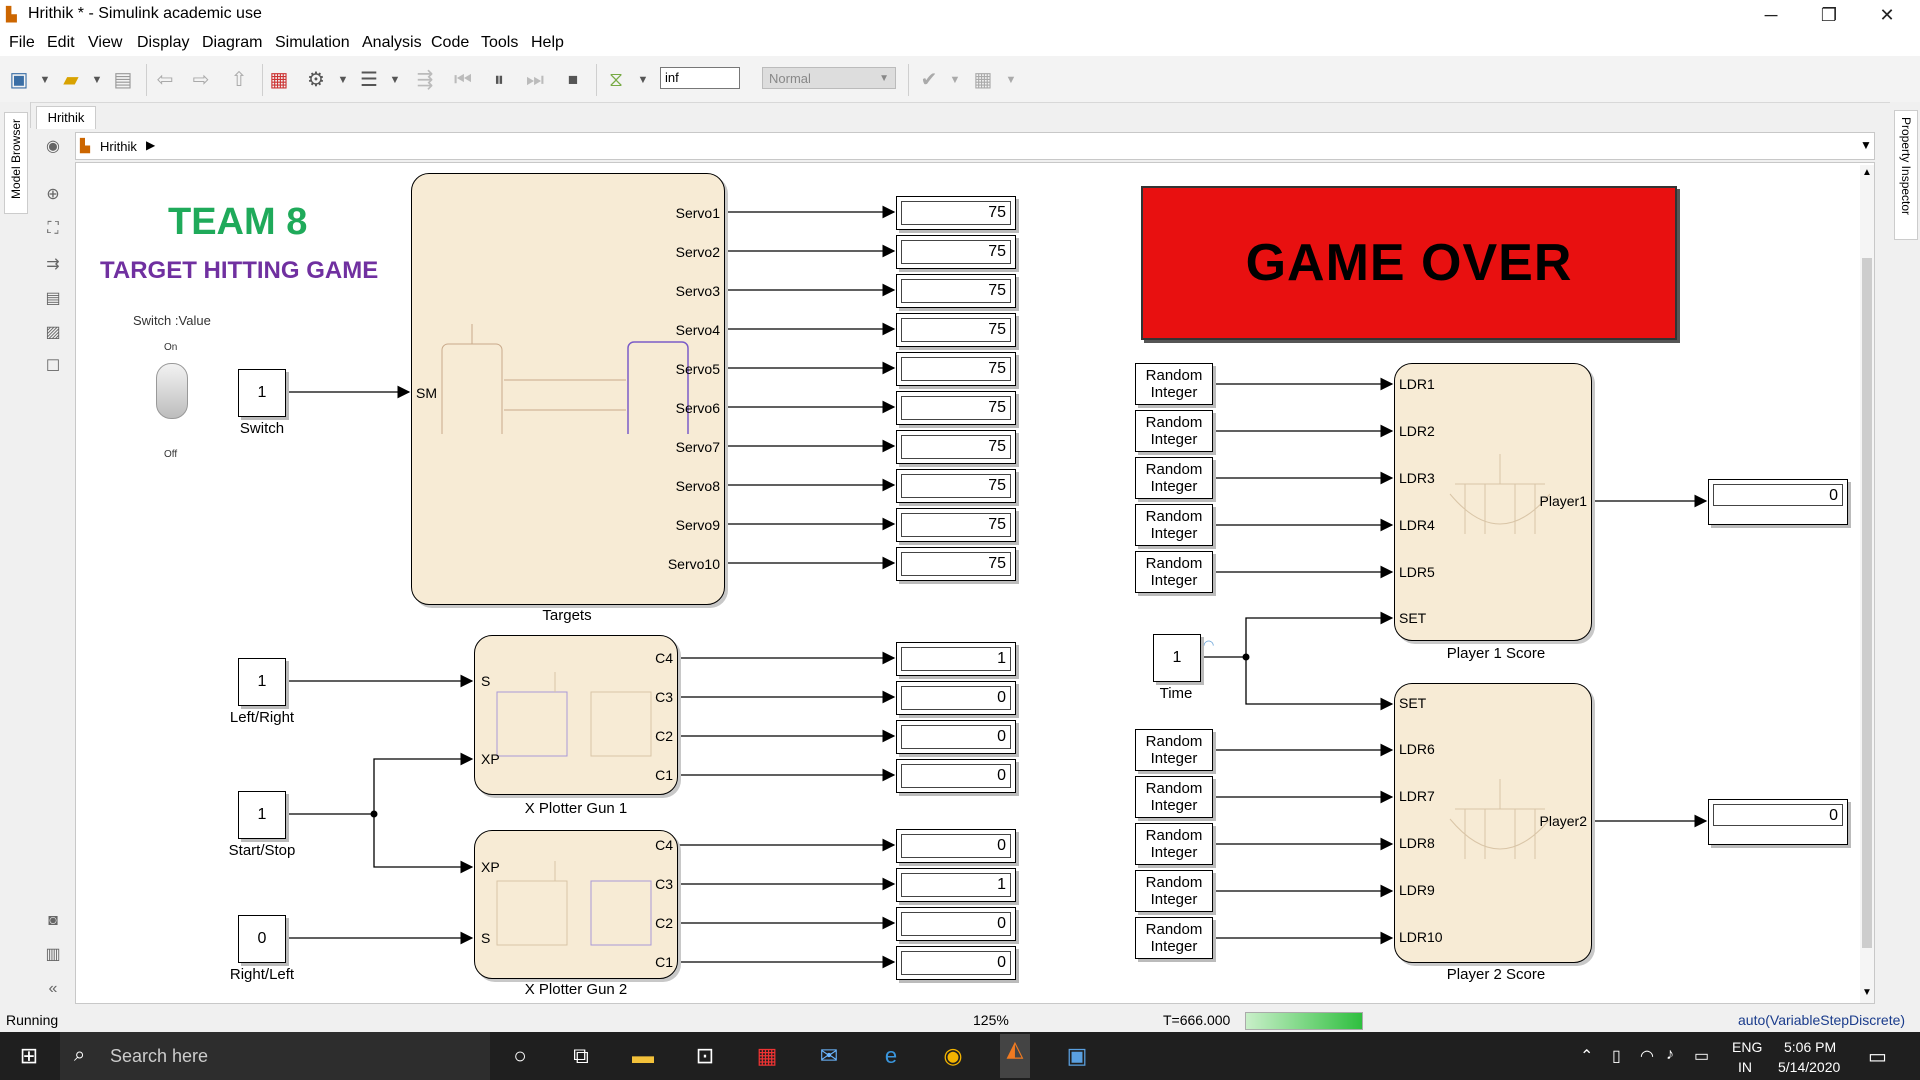  What do you see at coordinates (520, 1056) in the screenshot?
I see `cortana-icon: ○` at bounding box center [520, 1056].